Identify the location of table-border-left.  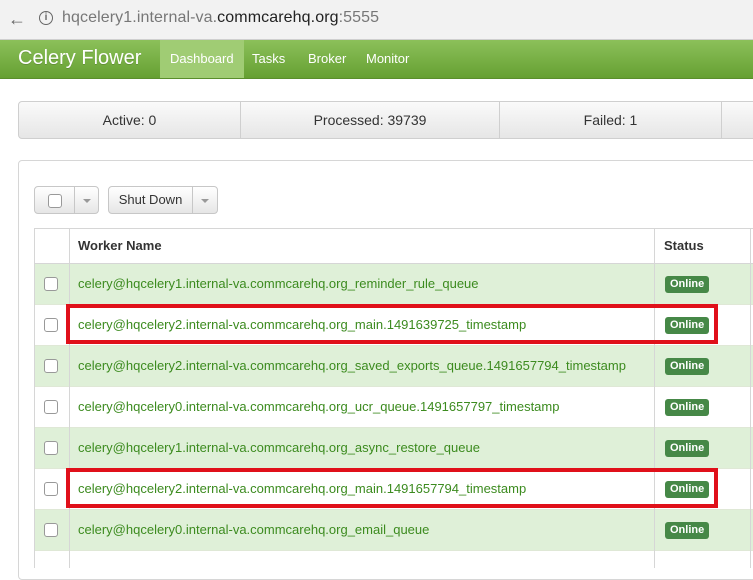
(34, 398).